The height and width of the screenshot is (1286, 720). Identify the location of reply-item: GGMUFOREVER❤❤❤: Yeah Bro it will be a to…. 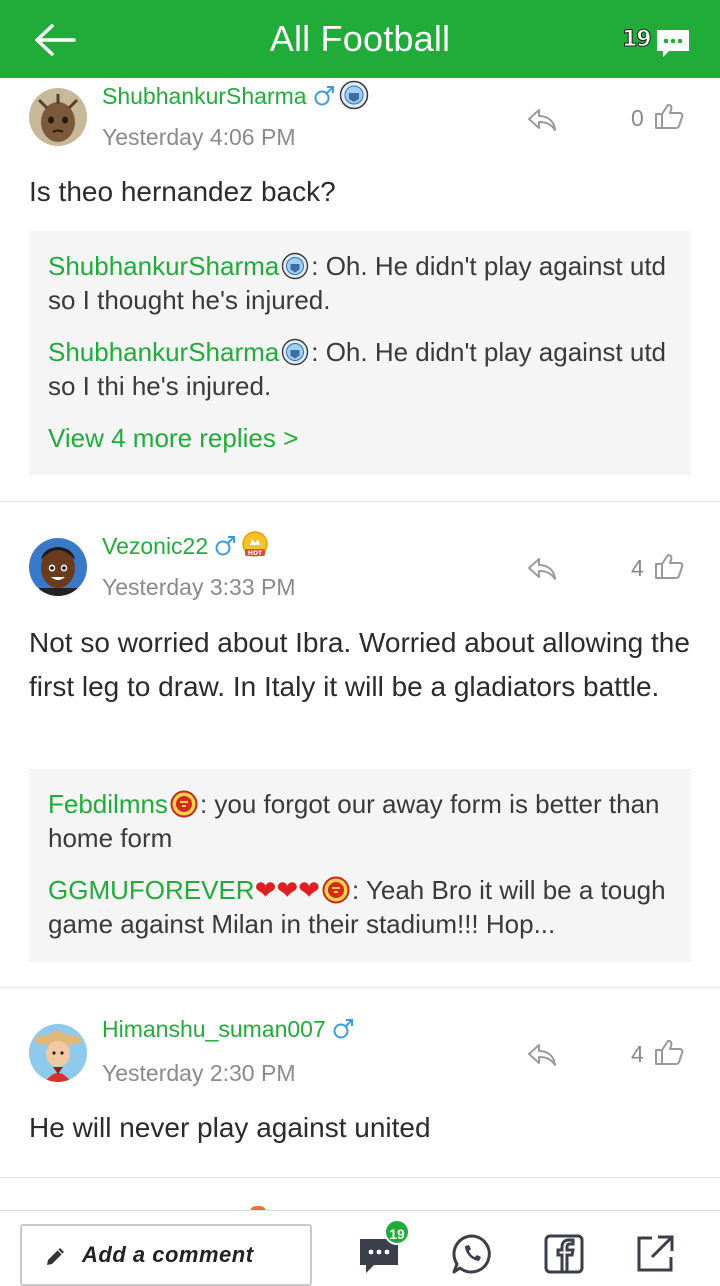
(359, 907).